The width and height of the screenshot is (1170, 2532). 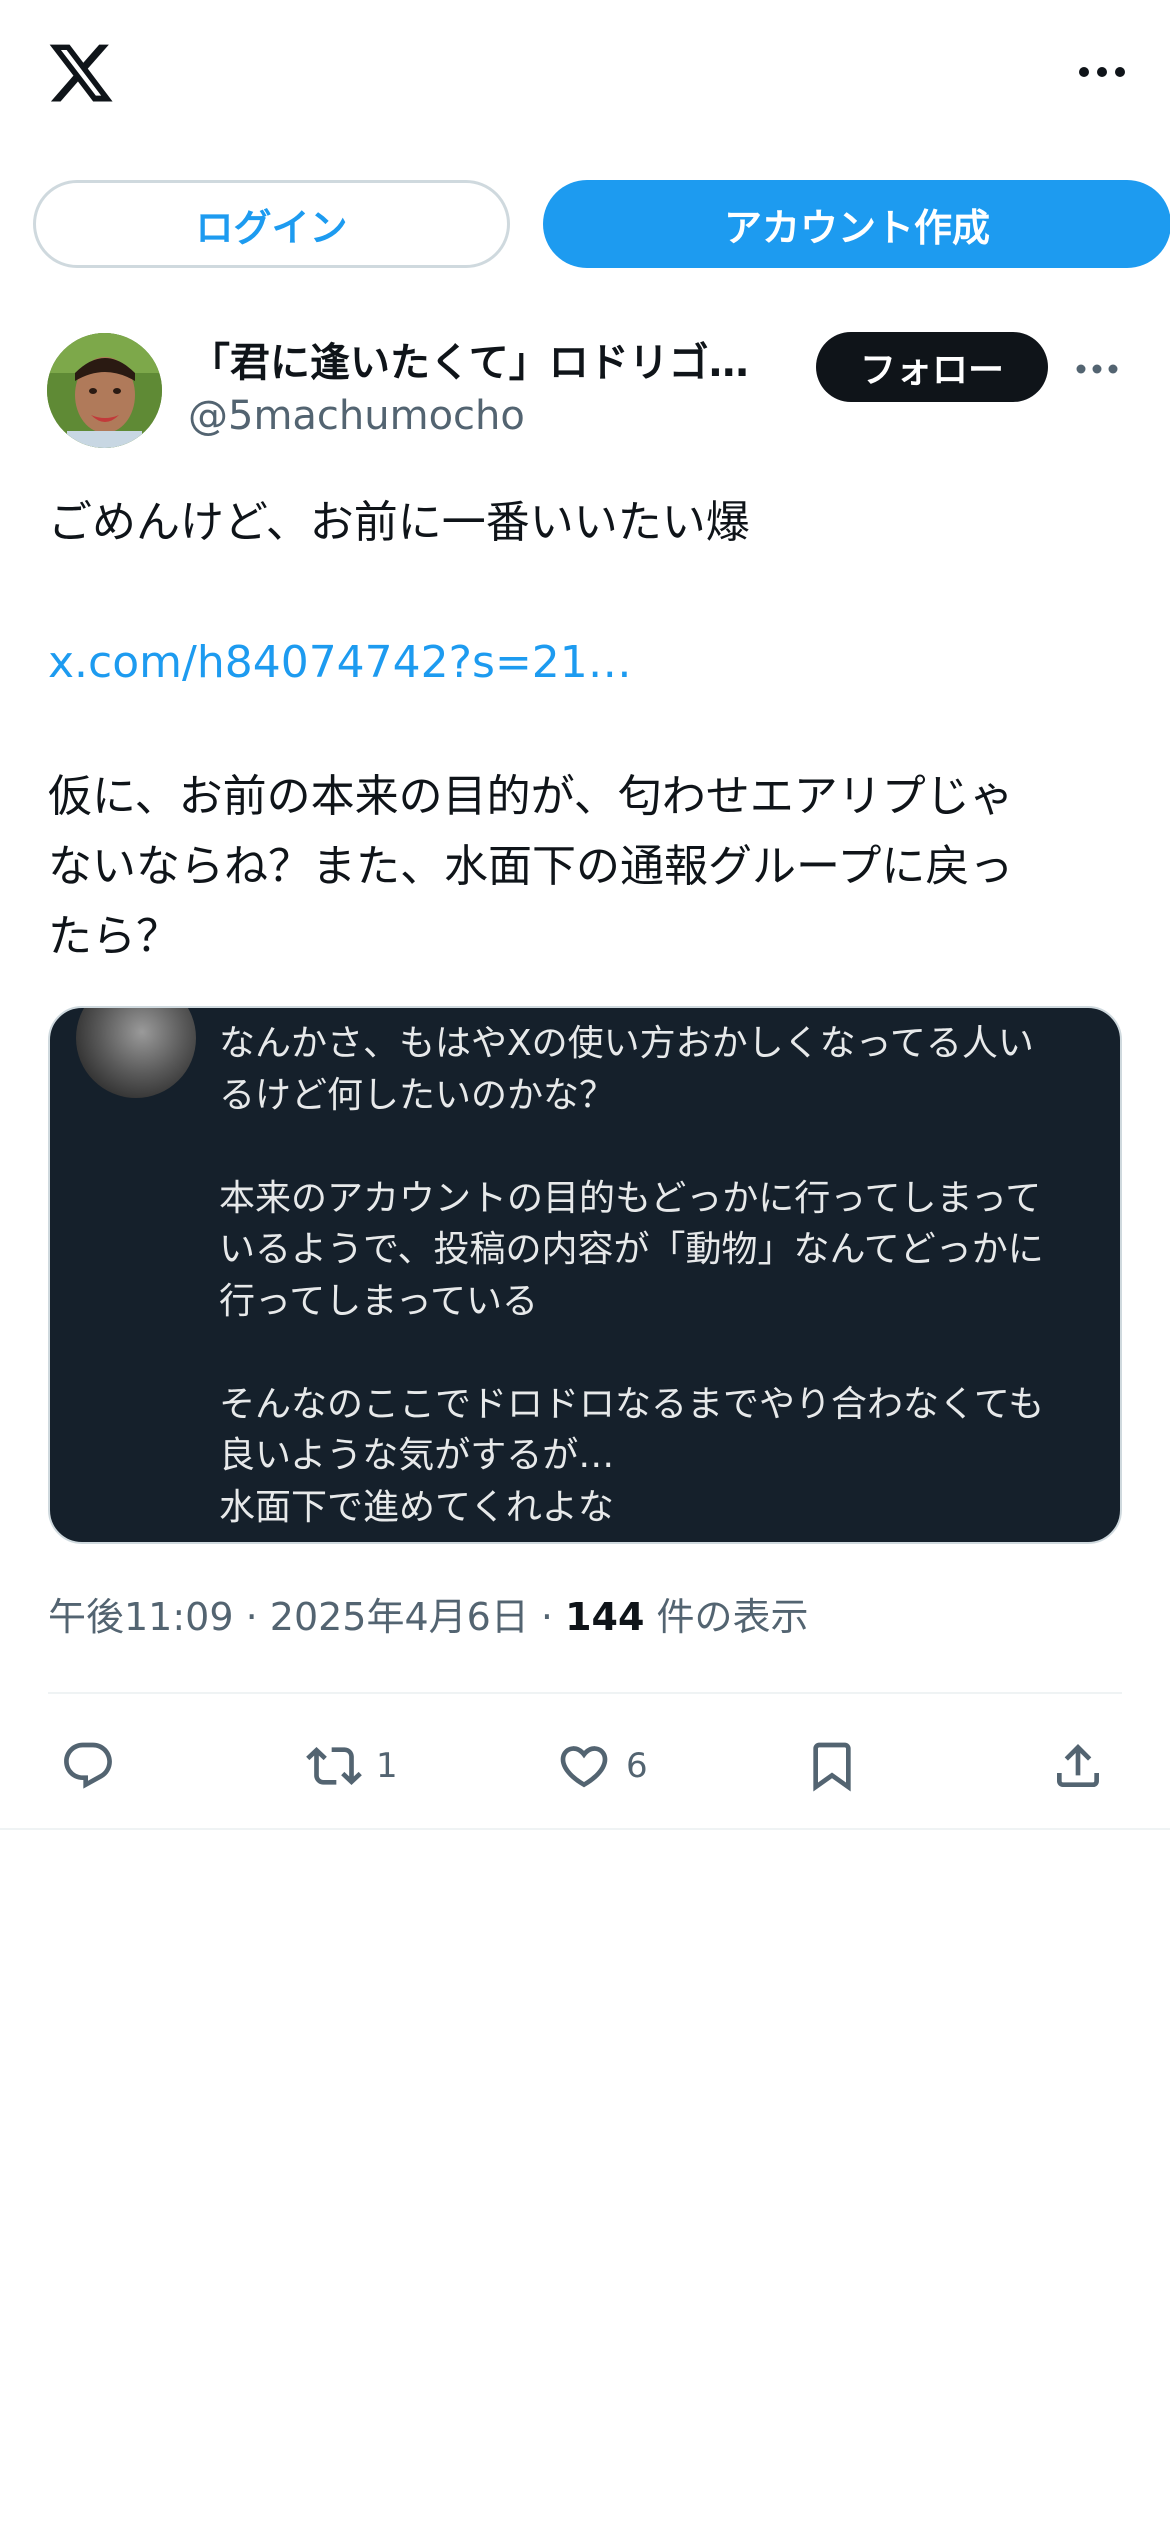 I want to click on reply-button, so click(x=88, y=1766).